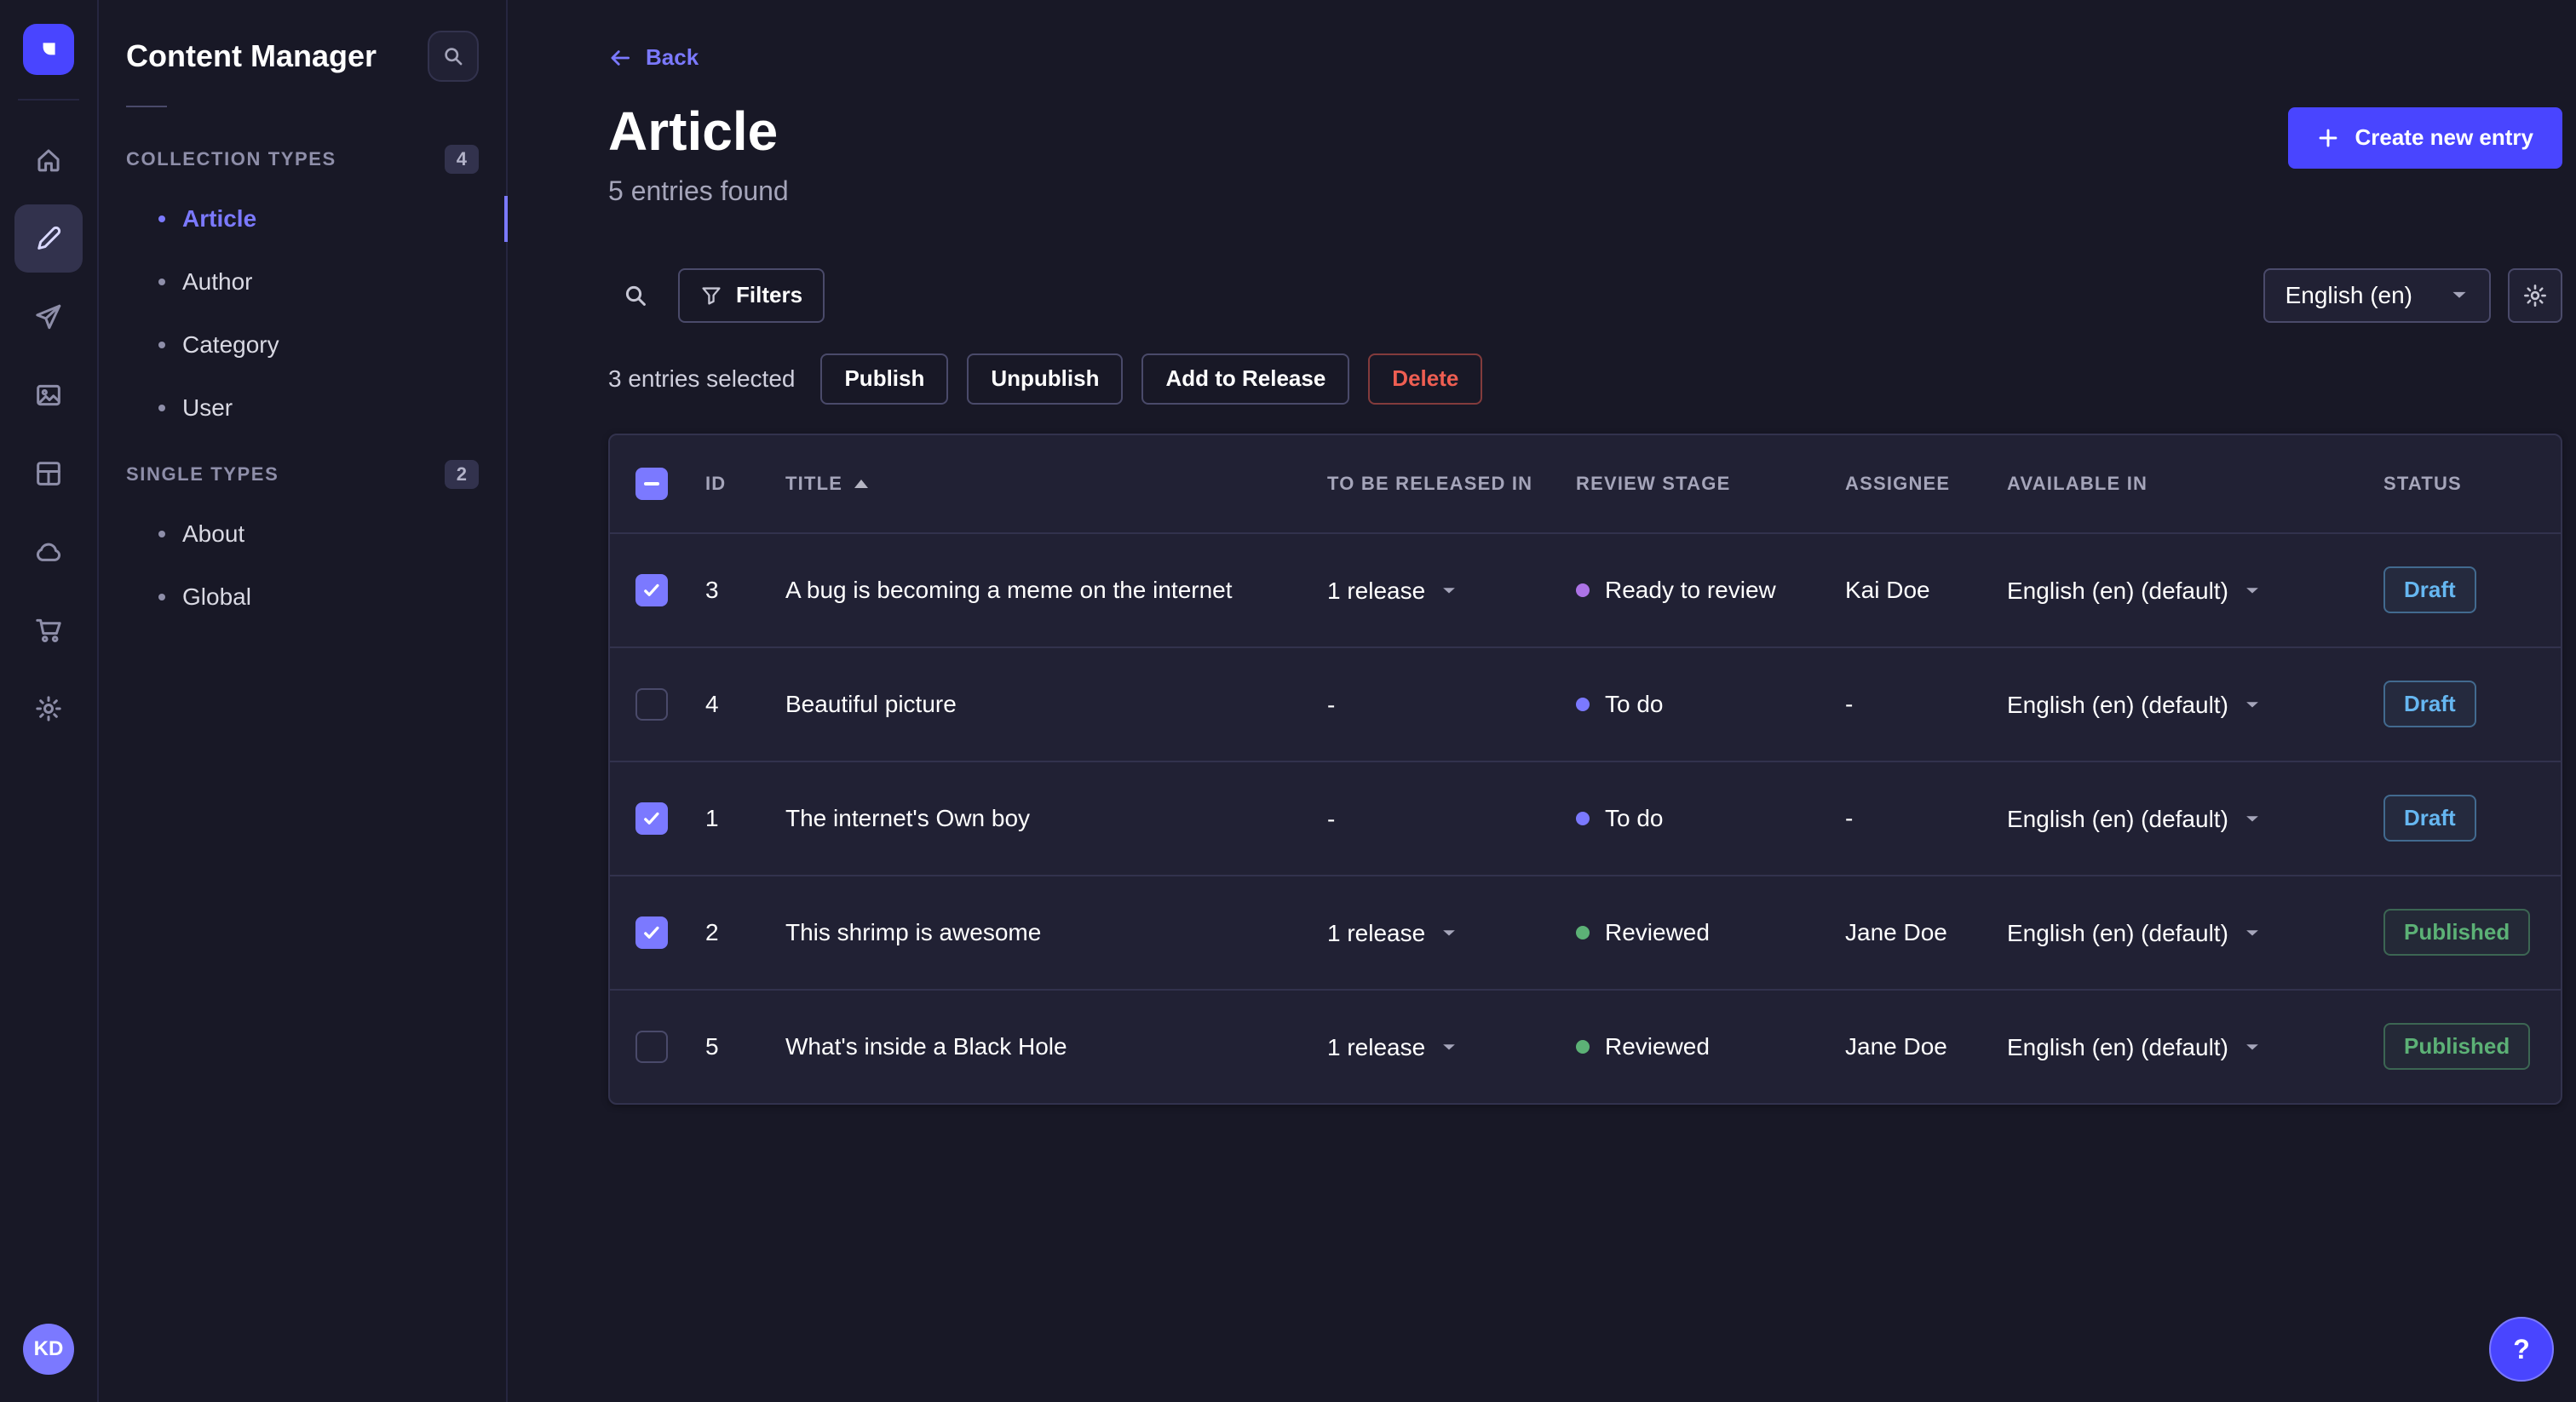 The height and width of the screenshot is (1402, 2576). What do you see at coordinates (2521, 1349) in the screenshot?
I see `help-button: ?` at bounding box center [2521, 1349].